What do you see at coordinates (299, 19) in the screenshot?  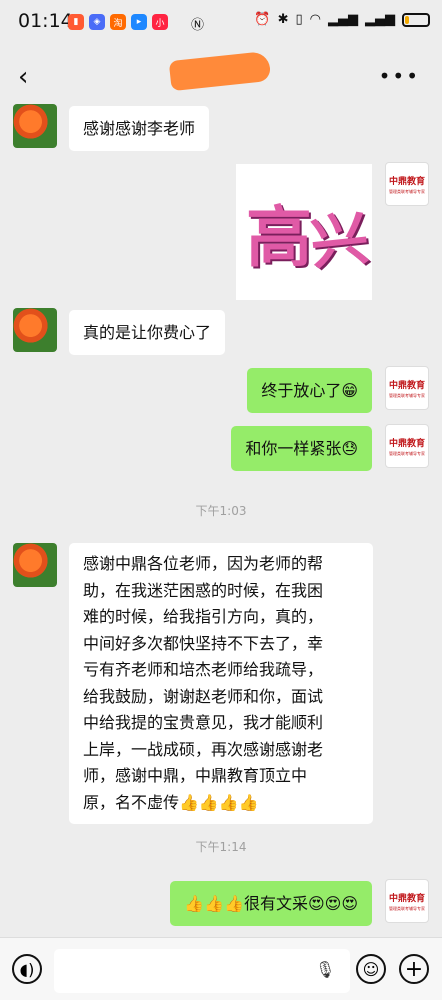 I see `vibrate-icon: ▯` at bounding box center [299, 19].